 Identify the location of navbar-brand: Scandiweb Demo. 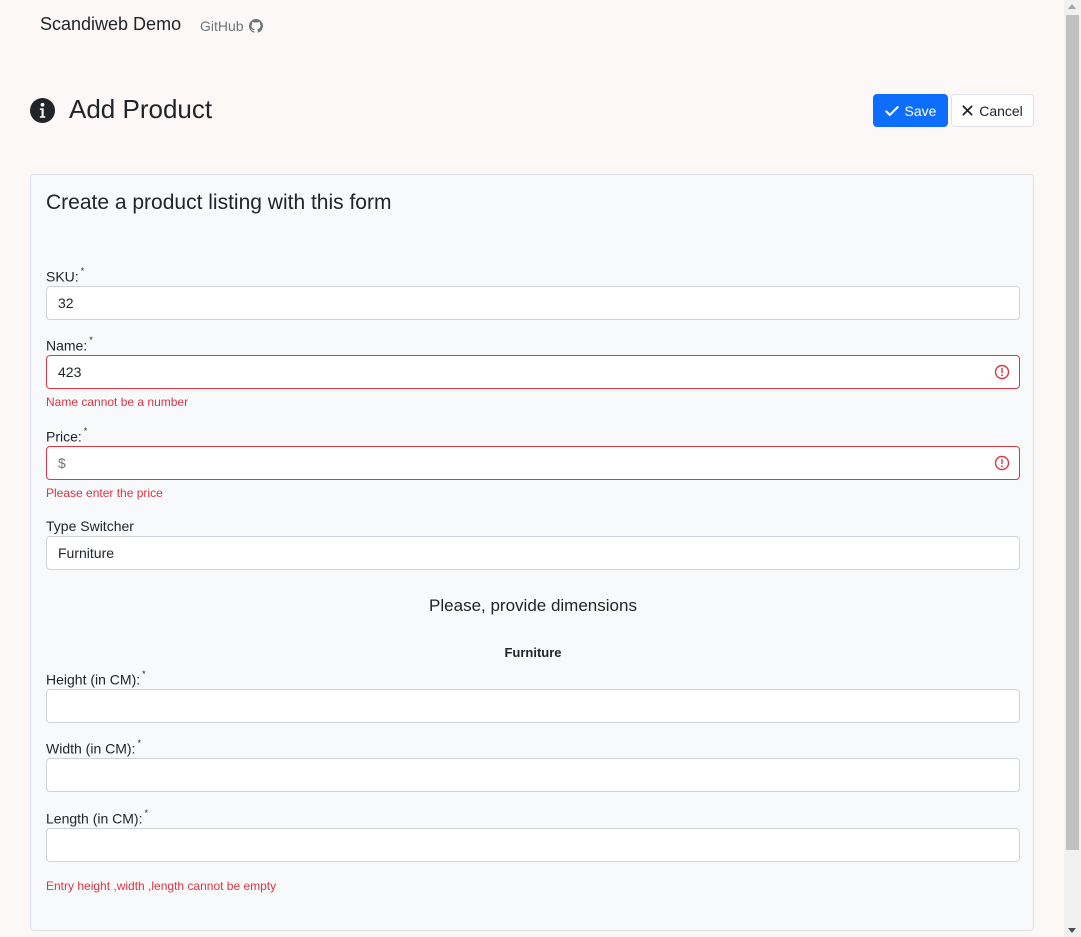
(110, 24).